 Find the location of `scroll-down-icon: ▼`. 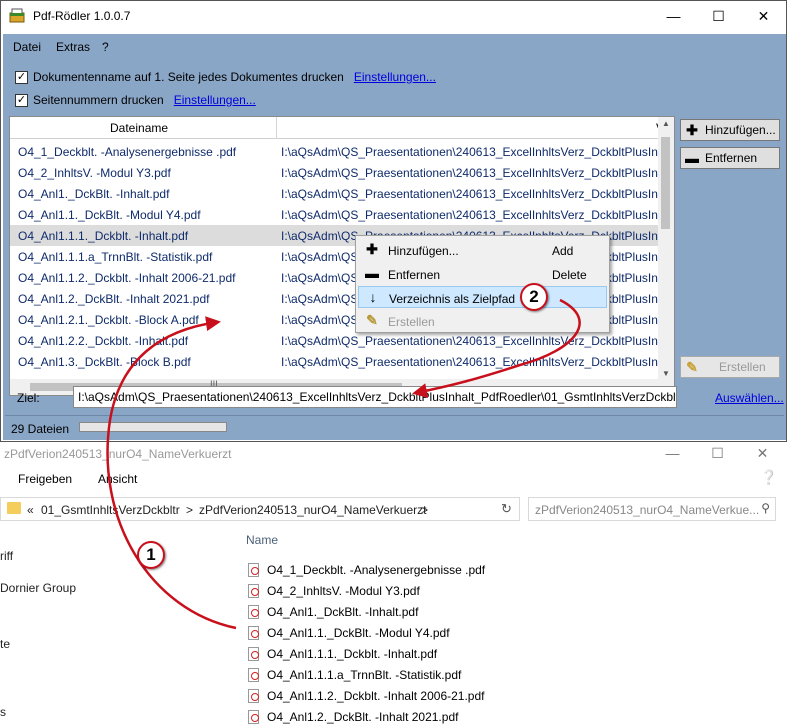

scroll-down-icon: ▼ is located at coordinates (666, 373).